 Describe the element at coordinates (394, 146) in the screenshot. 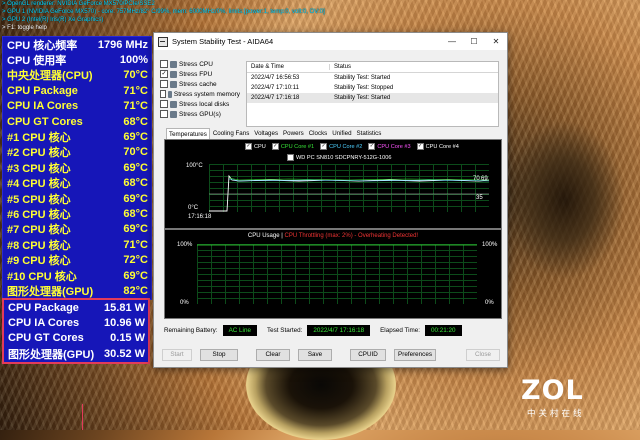

I see `legend-label: CPU Core #3` at that location.